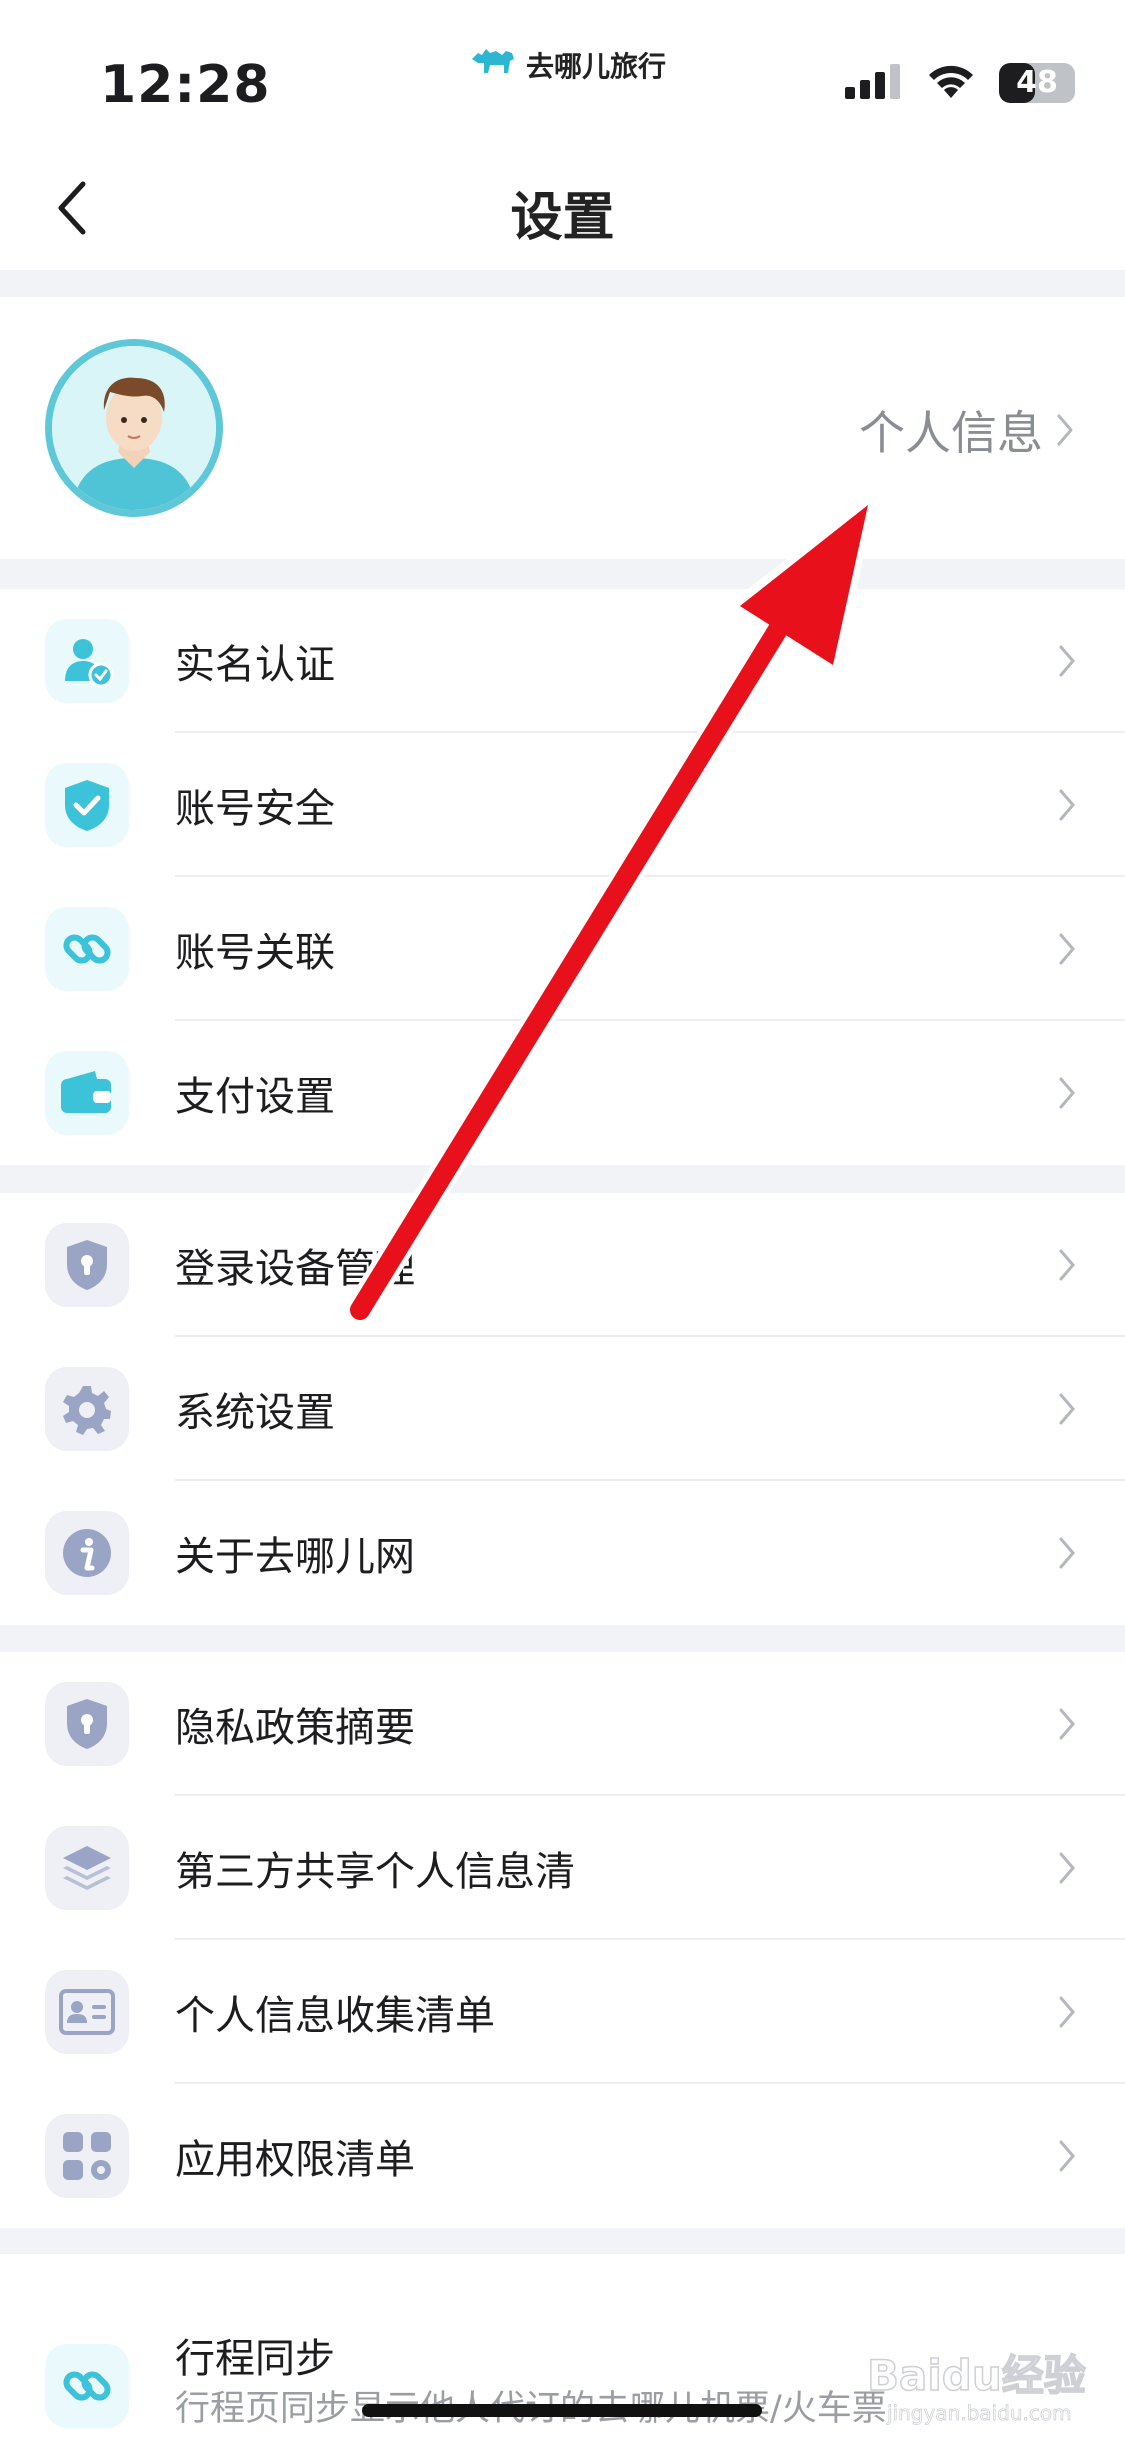 The width and height of the screenshot is (1125, 2444). Describe the element at coordinates (562, 1265) in the screenshot. I see `settings-row-login-devices: 登录设备管理` at that location.